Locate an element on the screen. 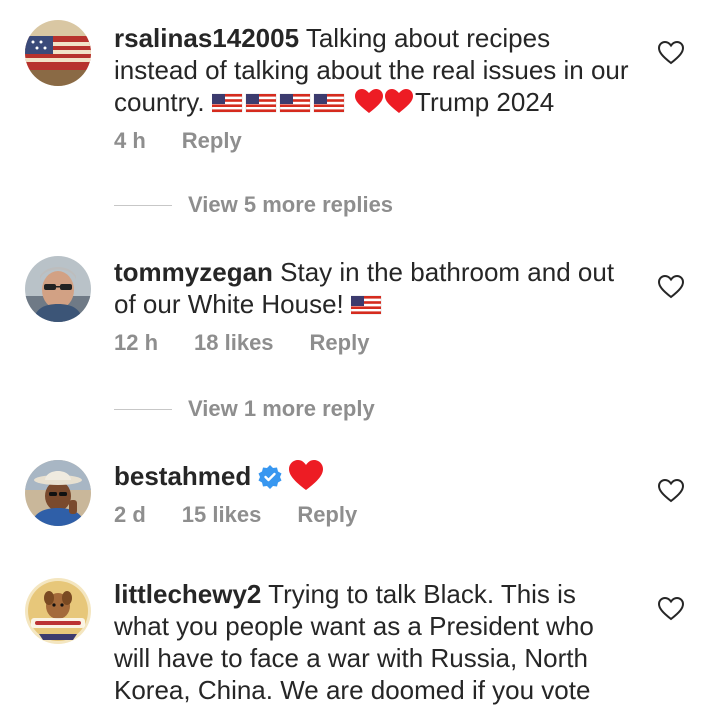 This screenshot has height=724, width=720. best-friends-avatar-icon is located at coordinates (58, 611).